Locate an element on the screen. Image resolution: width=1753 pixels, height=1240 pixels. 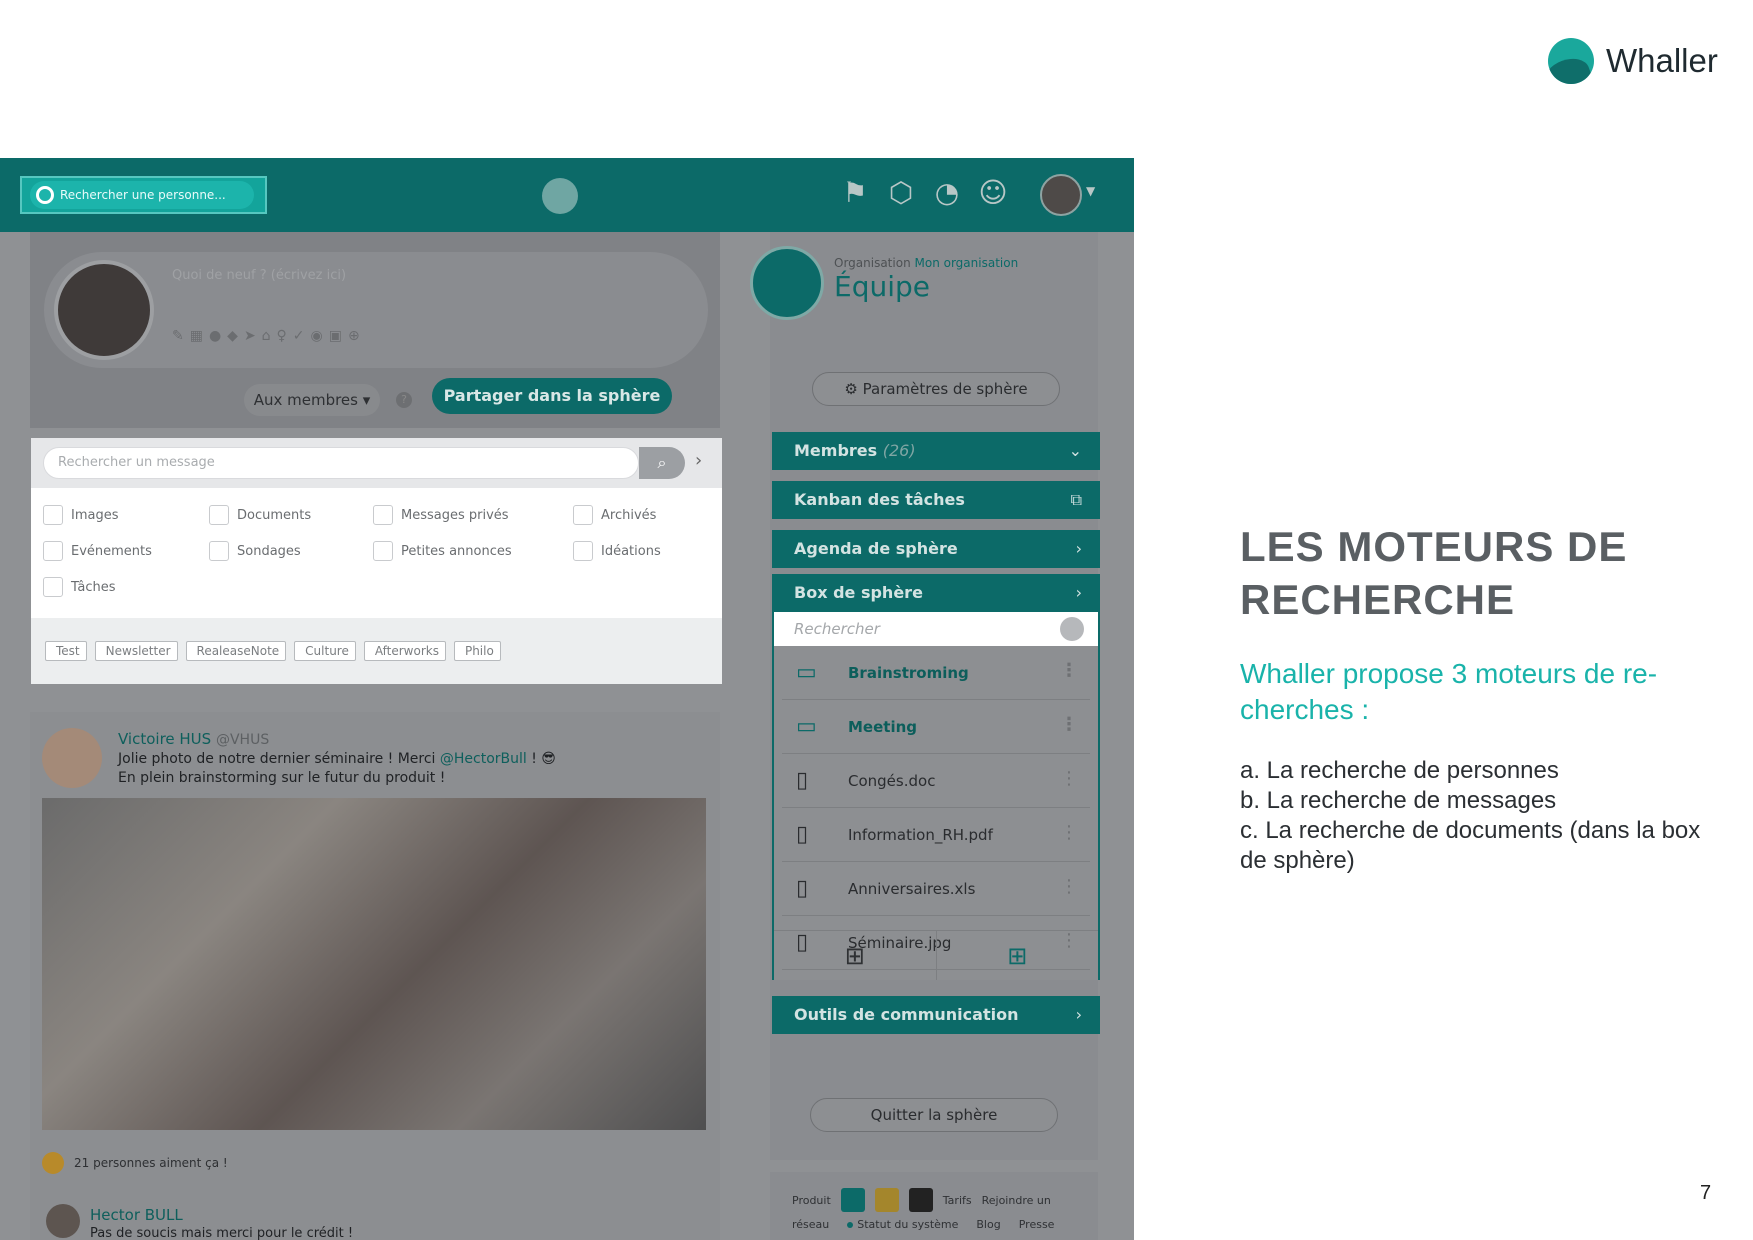
add-sphere-icon: ◔ is located at coordinates (947, 193).